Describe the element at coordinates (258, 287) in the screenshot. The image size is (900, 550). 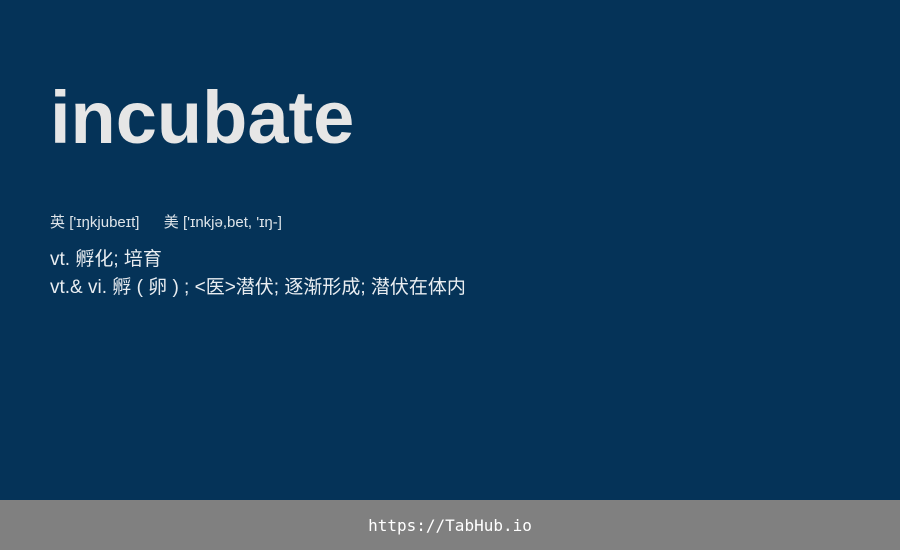
I see `definition-line: vt.& vi. 孵 ( 卵 ) ; <医>潜伏; 逐渐形成; 潜伏在体内` at that location.